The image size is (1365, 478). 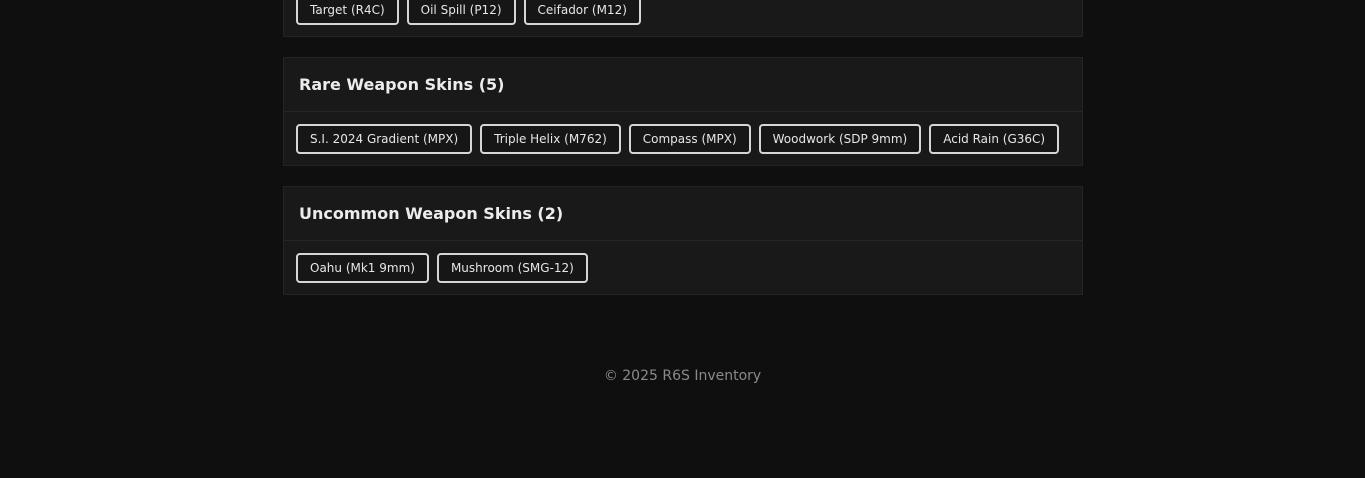 I want to click on skin-chip: S.I. 2024 Gradient (MPX), so click(x=384, y=139).